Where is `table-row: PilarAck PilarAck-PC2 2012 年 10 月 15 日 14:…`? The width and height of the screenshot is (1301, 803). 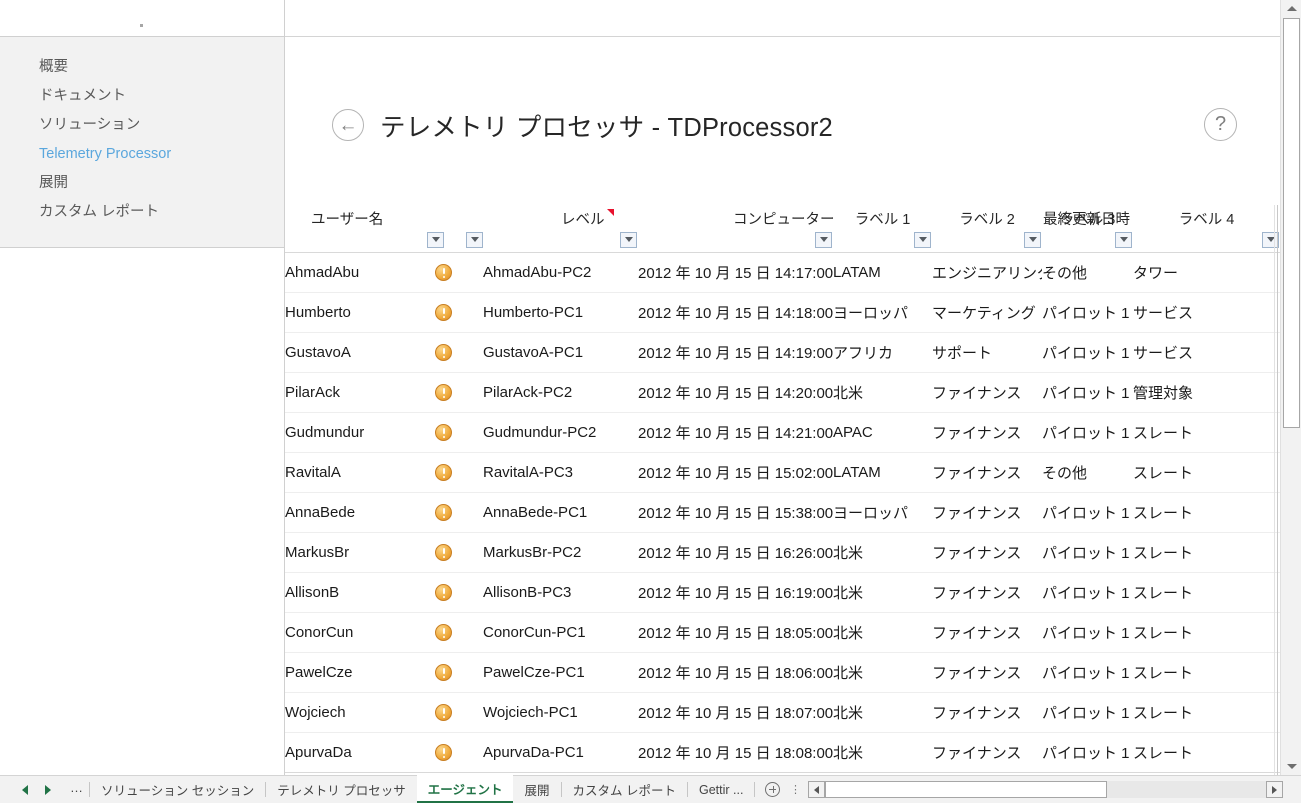
table-row: PilarAck PilarAck-PC2 2012 年 10 月 15 日 14:… is located at coordinates (782, 392).